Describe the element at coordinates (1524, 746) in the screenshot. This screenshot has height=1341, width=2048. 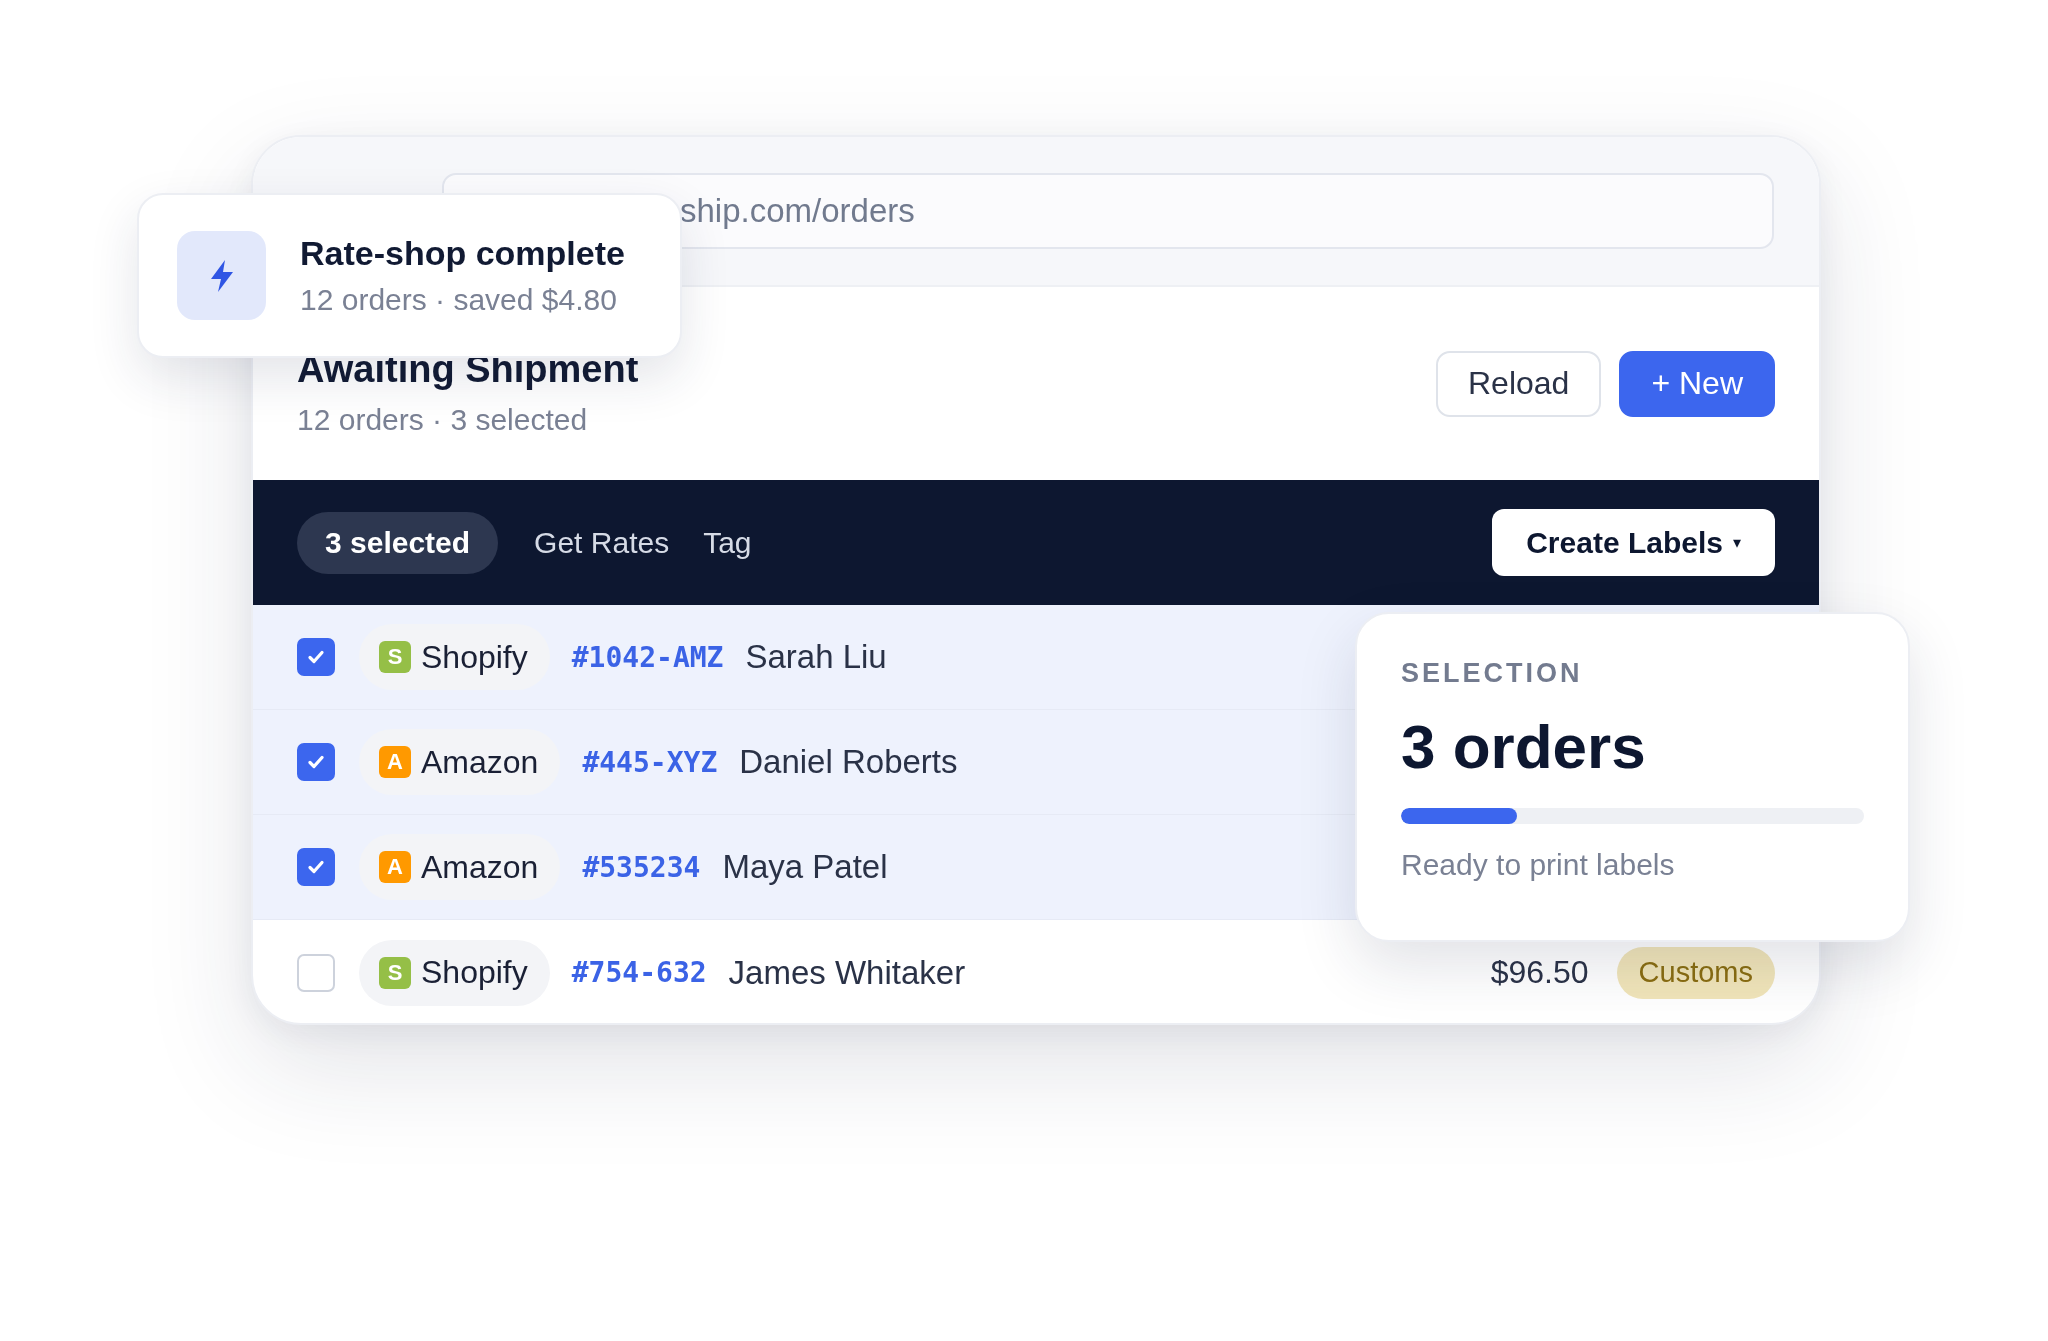
I see `selection-total: 3 orders` at that location.